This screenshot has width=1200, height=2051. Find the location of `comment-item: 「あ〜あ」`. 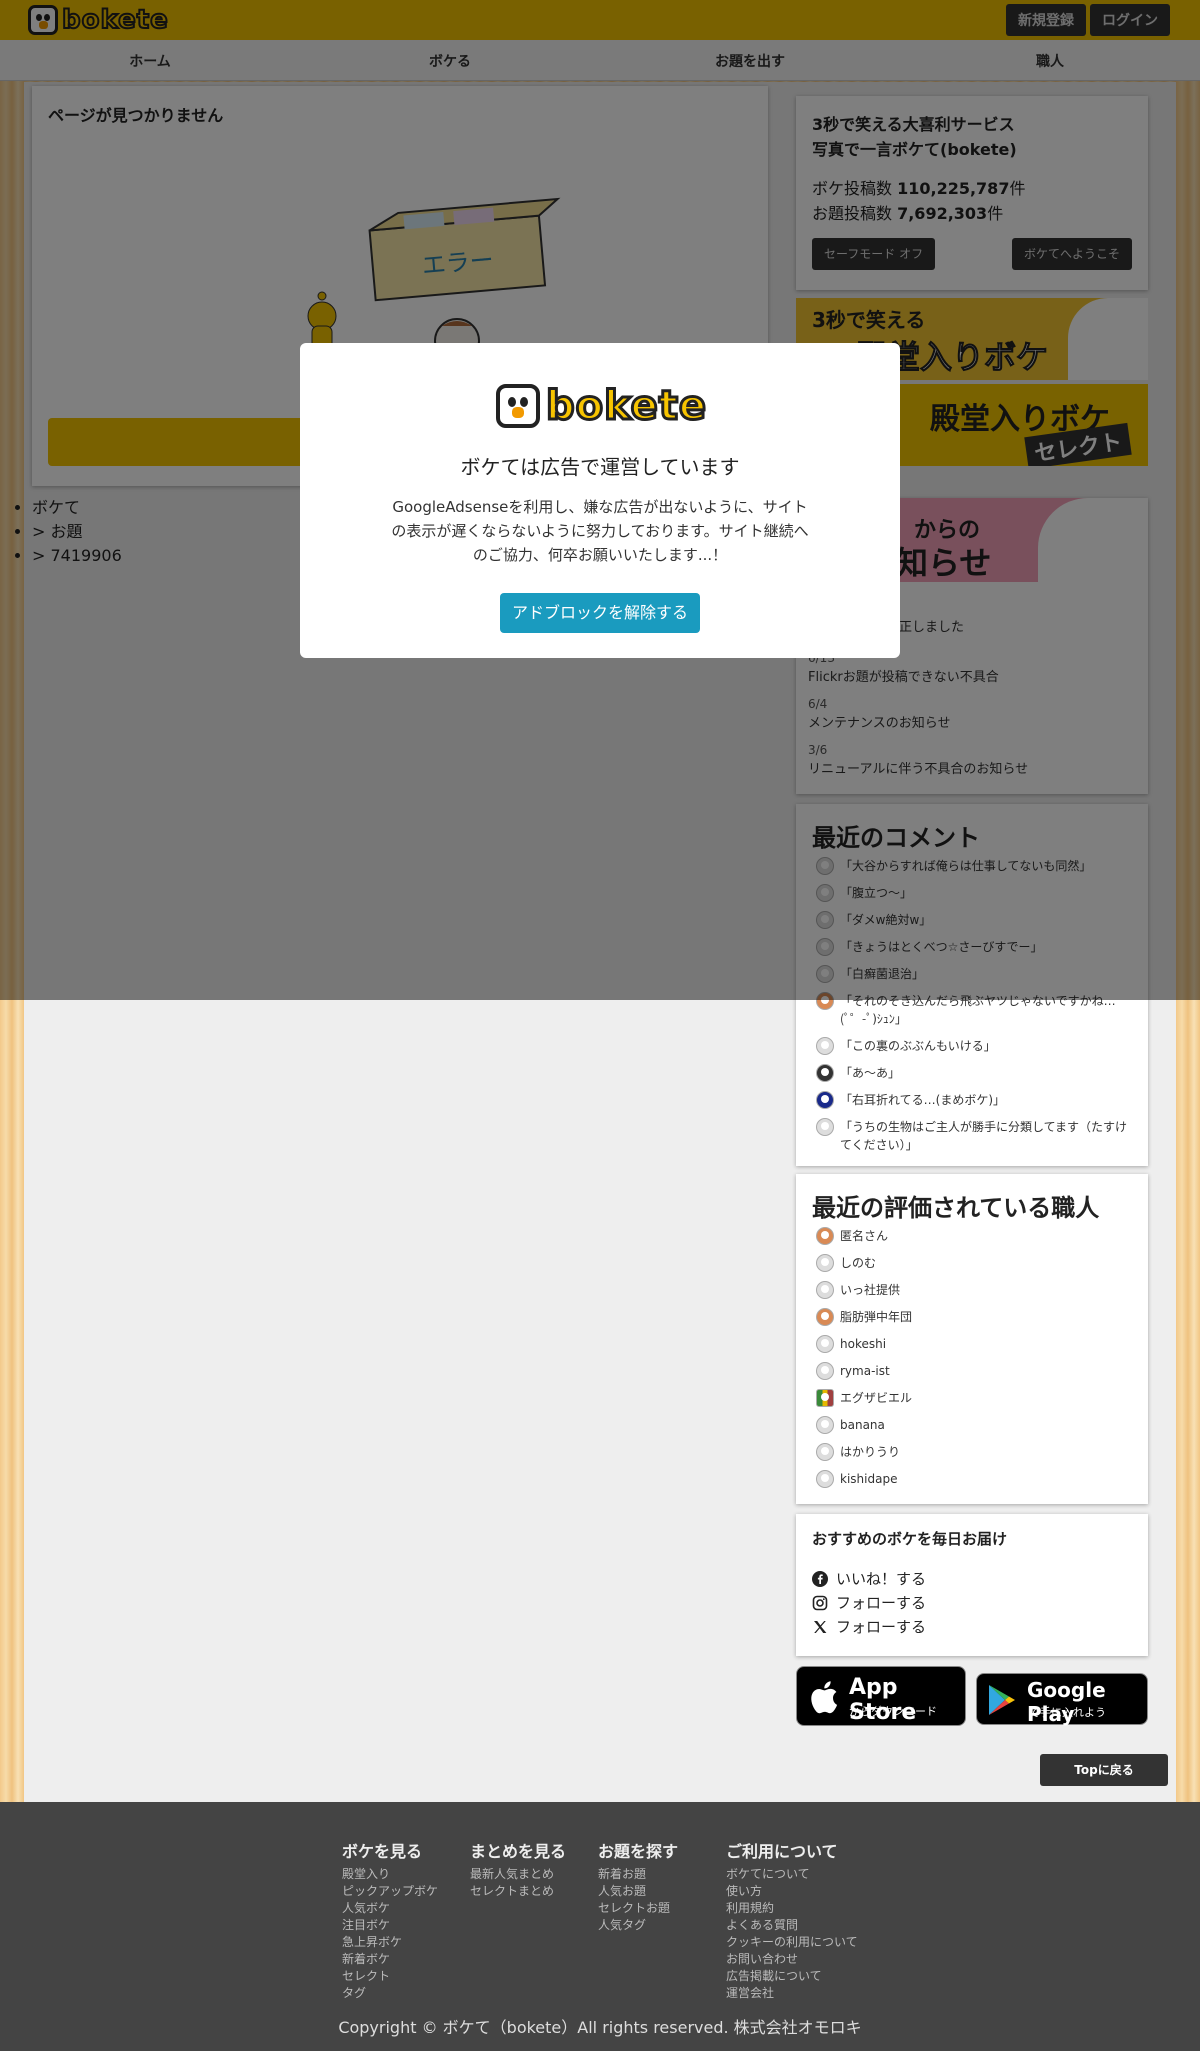

comment-item: 「あ〜あ」 is located at coordinates (974, 1073).